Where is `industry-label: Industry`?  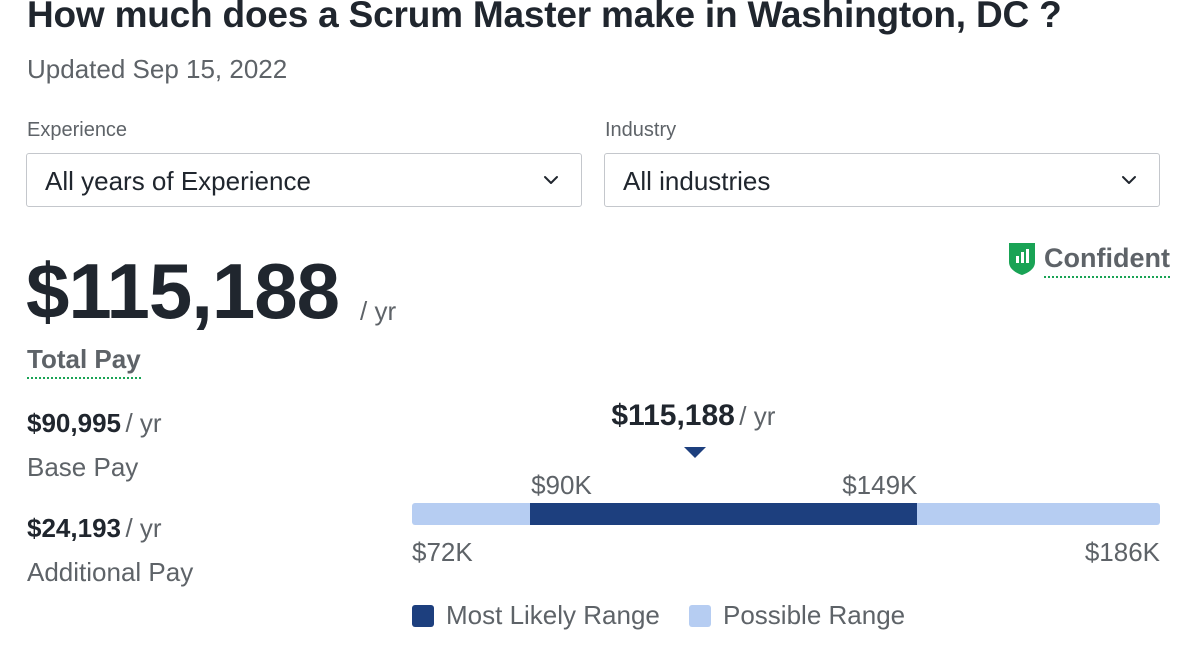
industry-label: Industry is located at coordinates (641, 130).